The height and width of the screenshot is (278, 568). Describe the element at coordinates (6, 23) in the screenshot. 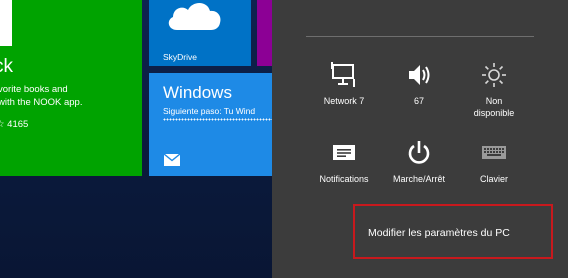

I see `nook-logo-fragment` at that location.